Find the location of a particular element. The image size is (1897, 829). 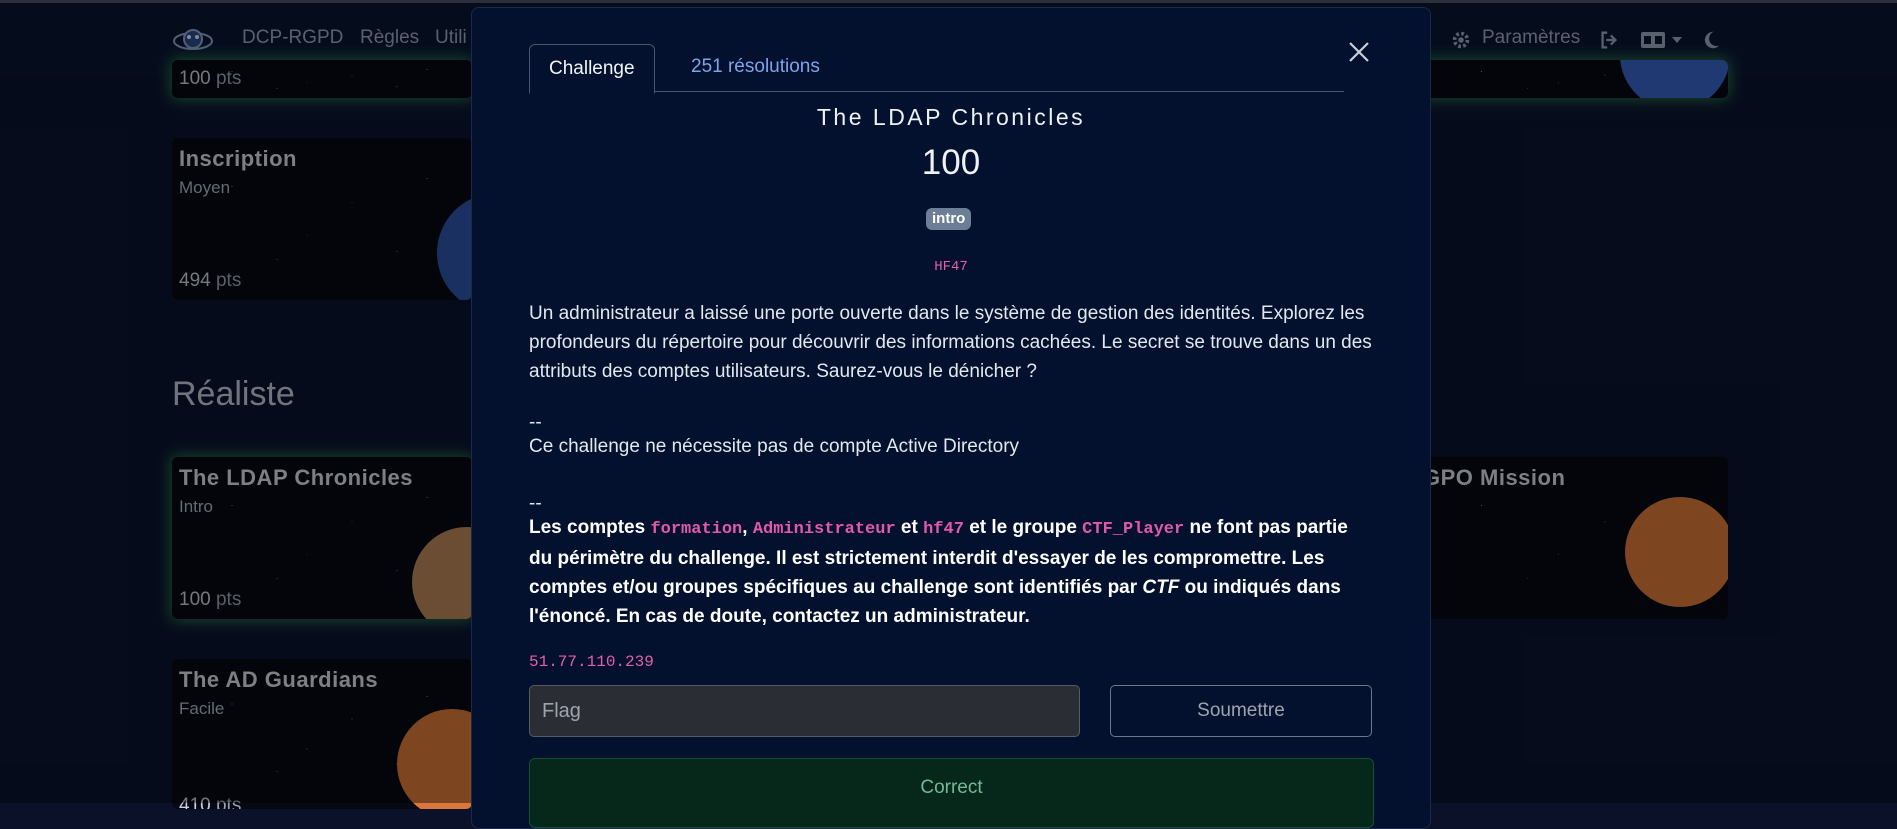

rules-text: et le groupe is located at coordinates (1023, 527).